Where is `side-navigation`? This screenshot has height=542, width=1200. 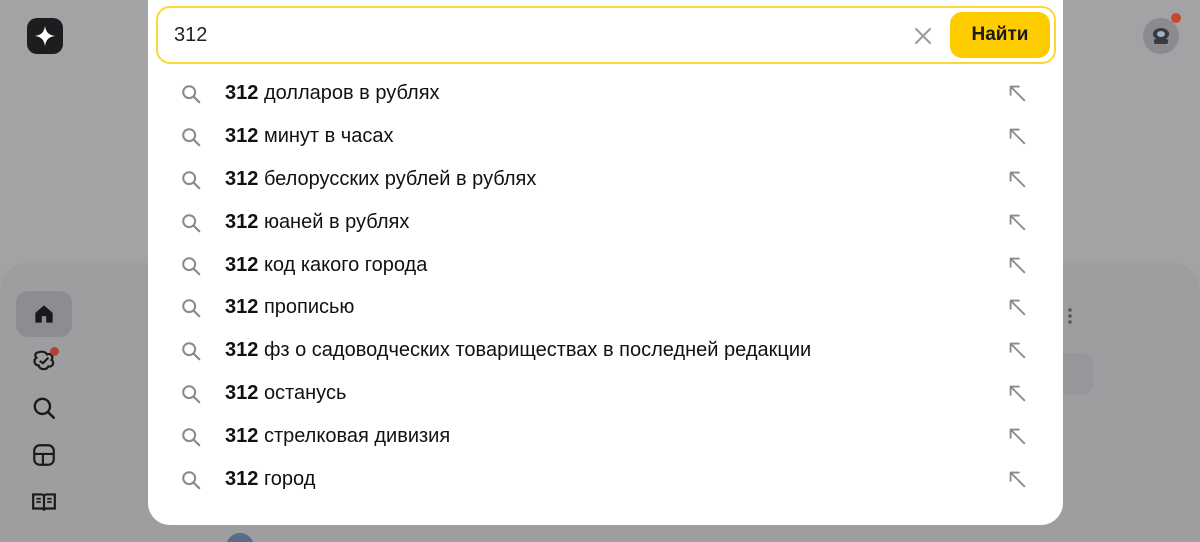 side-navigation is located at coordinates (45, 408).